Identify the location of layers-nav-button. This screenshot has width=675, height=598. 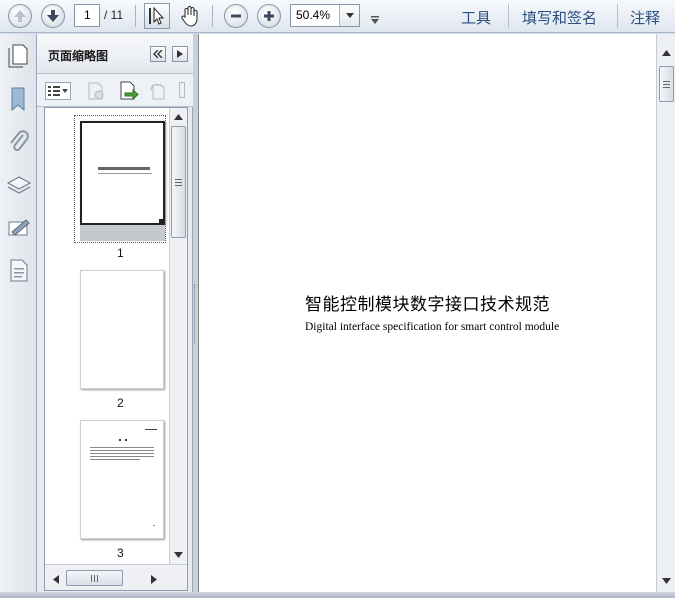
(19, 185).